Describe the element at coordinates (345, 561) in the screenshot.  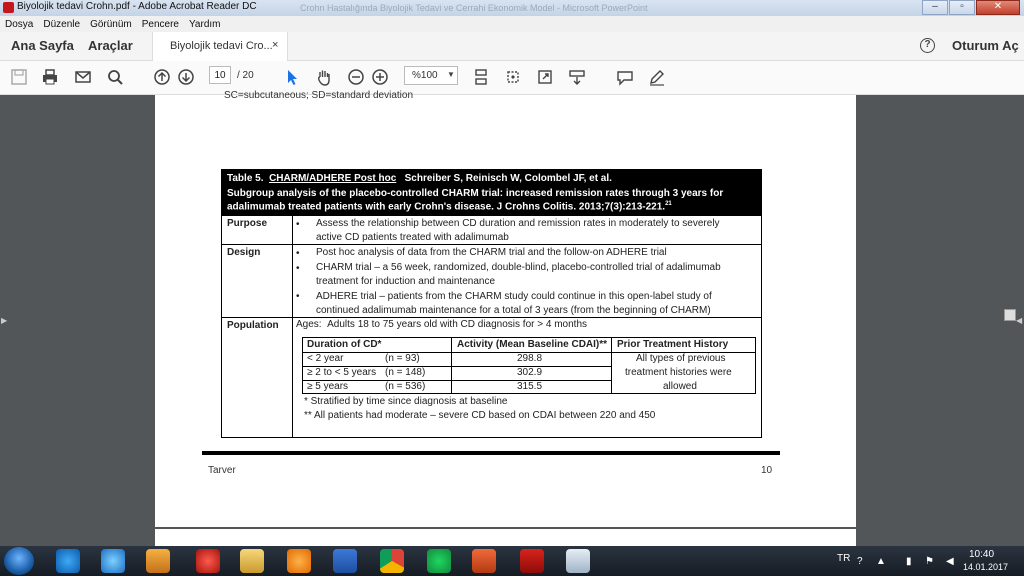
I see `word-icon` at that location.